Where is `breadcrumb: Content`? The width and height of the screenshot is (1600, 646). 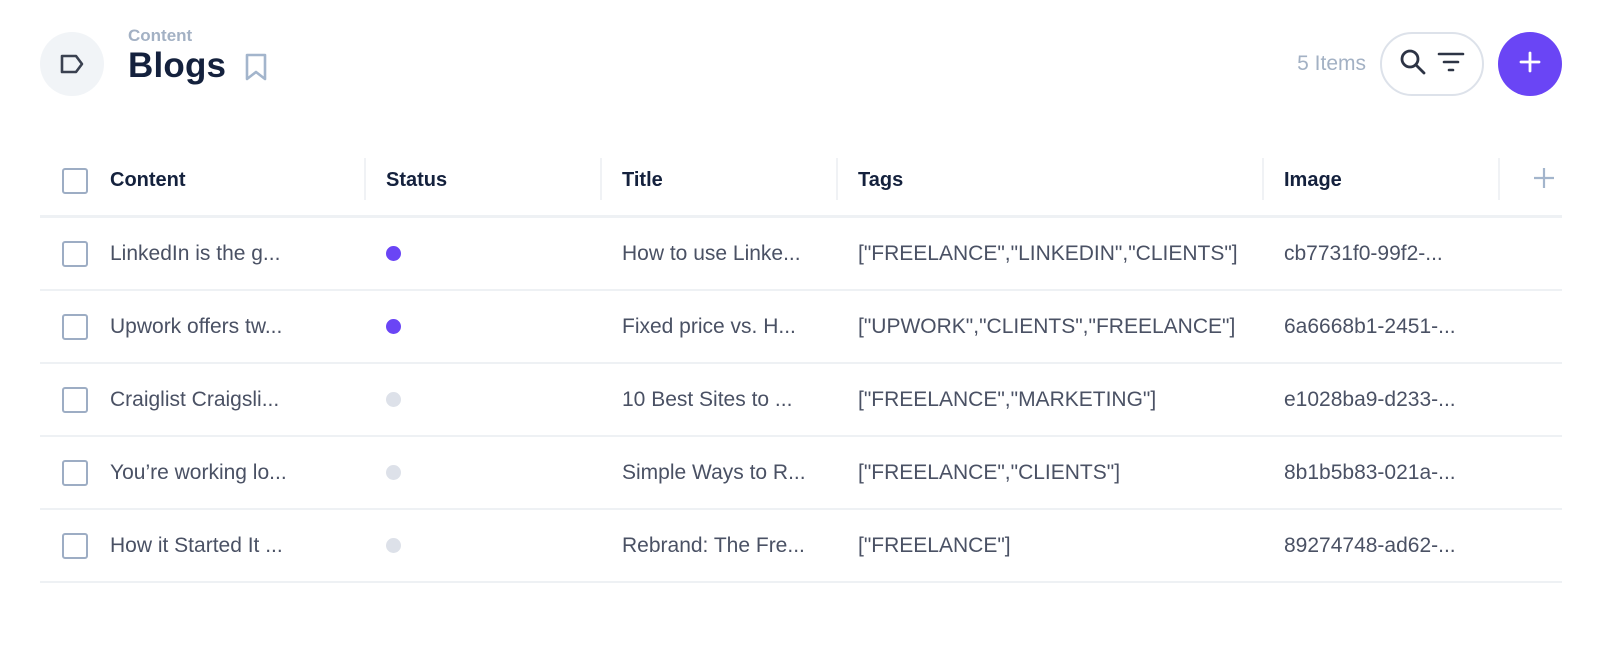
breadcrumb: Content is located at coordinates (160, 36).